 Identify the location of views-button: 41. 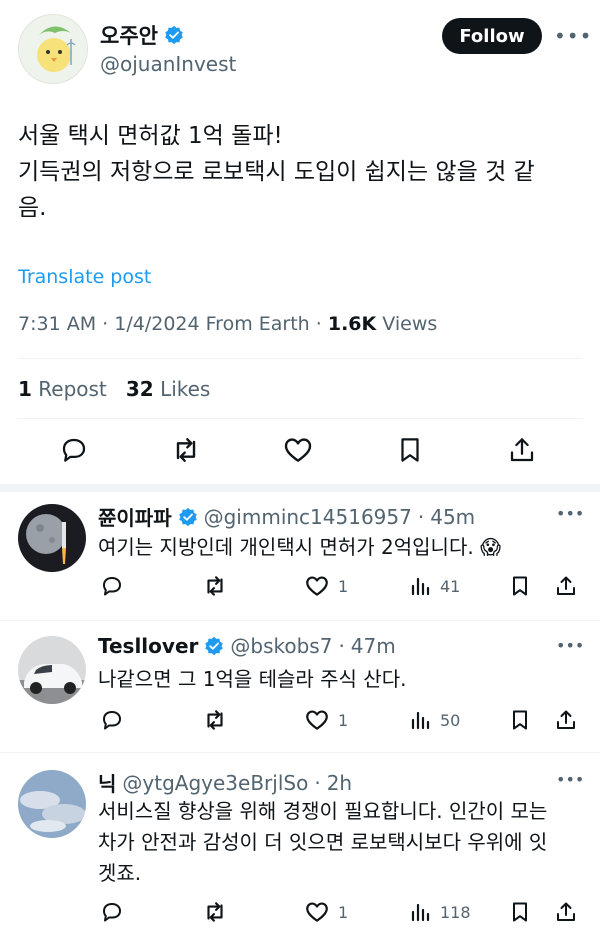
(434, 586).